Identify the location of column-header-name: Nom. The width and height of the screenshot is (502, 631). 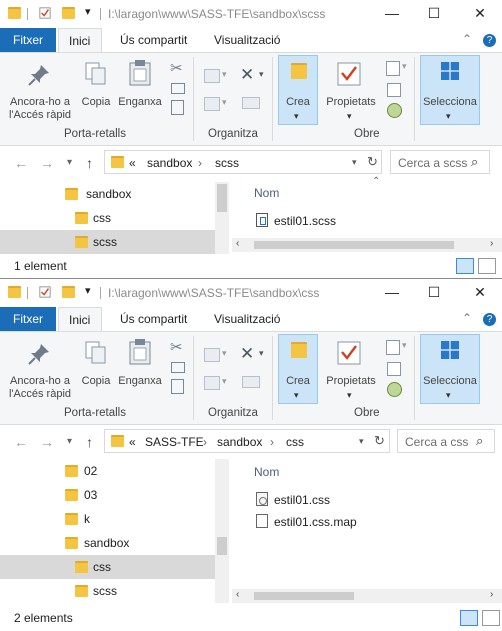
(266, 193).